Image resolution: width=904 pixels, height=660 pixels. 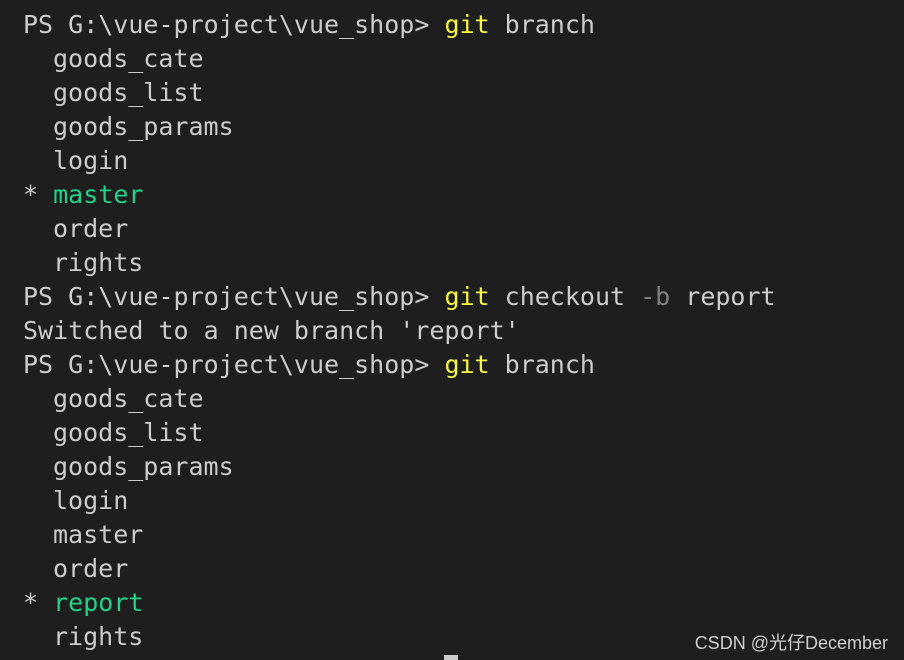 I want to click on branch-item-current: * master, so click(x=83, y=195).